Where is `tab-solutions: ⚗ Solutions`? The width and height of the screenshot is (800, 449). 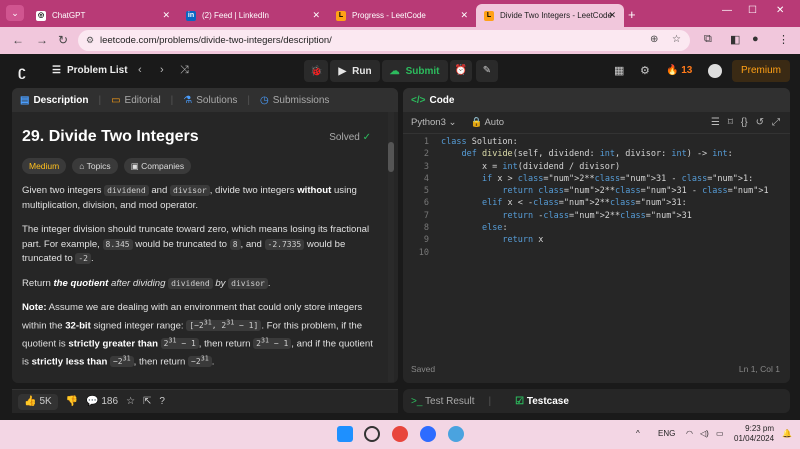 tab-solutions: ⚗ Solutions is located at coordinates (210, 100).